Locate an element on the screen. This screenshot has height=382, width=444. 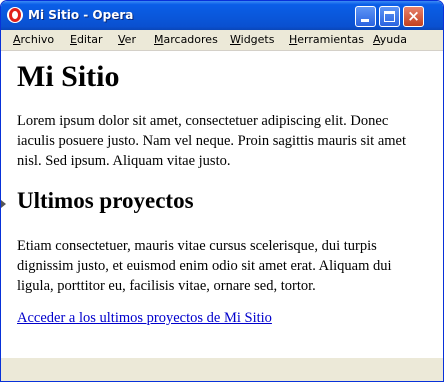
menu-editar: Editar is located at coordinates (86, 39).